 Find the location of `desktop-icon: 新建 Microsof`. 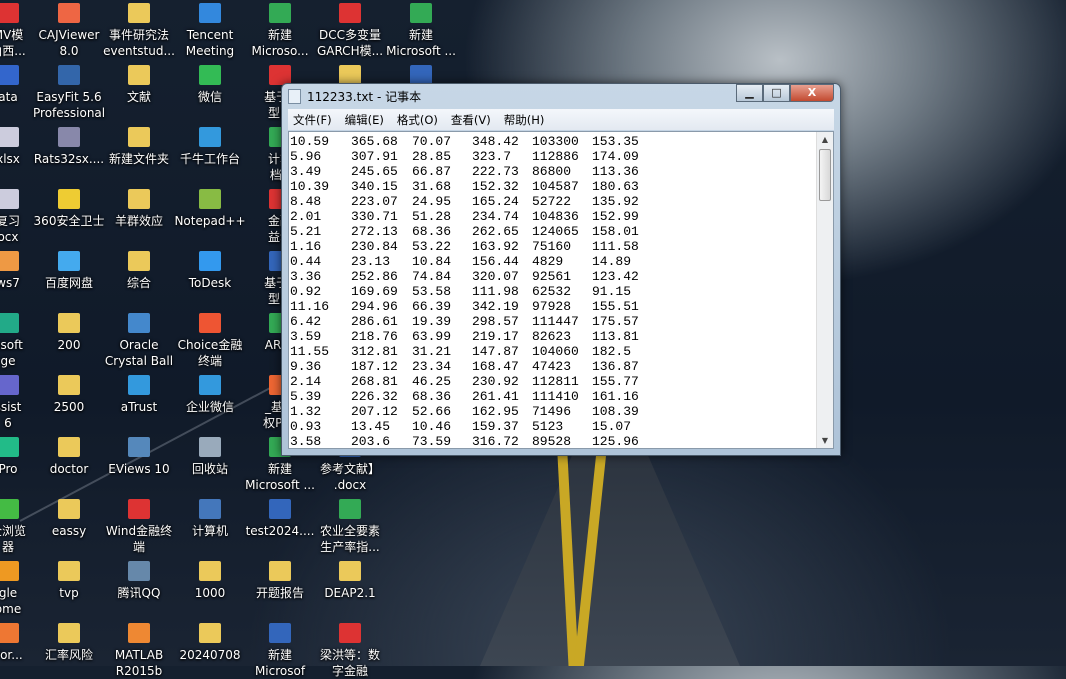

desktop-icon: 新建 Microsof is located at coordinates (280, 651).